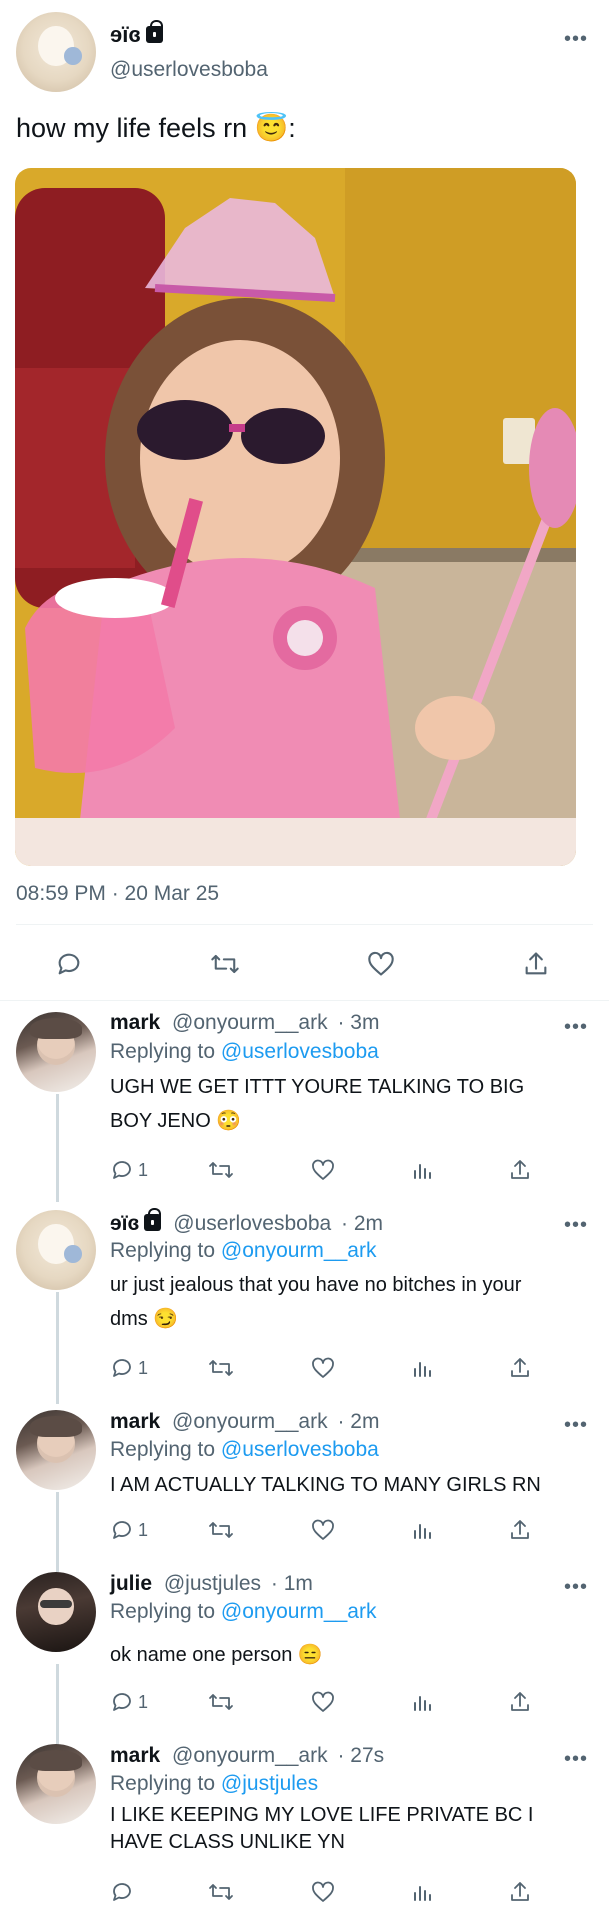 The height and width of the screenshot is (1920, 609). What do you see at coordinates (291, 1583) in the screenshot?
I see `reply-time: · 1m` at bounding box center [291, 1583].